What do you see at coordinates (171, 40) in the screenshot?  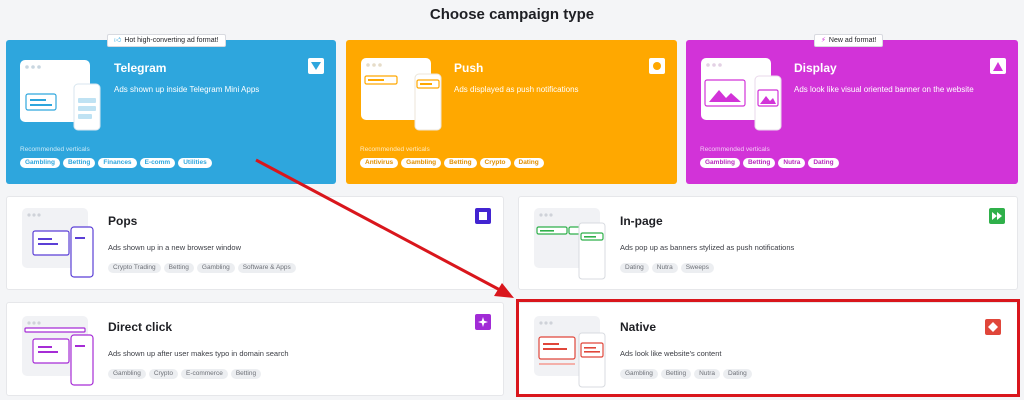 I see `badge-text: Hot high-converting ad format!` at bounding box center [171, 40].